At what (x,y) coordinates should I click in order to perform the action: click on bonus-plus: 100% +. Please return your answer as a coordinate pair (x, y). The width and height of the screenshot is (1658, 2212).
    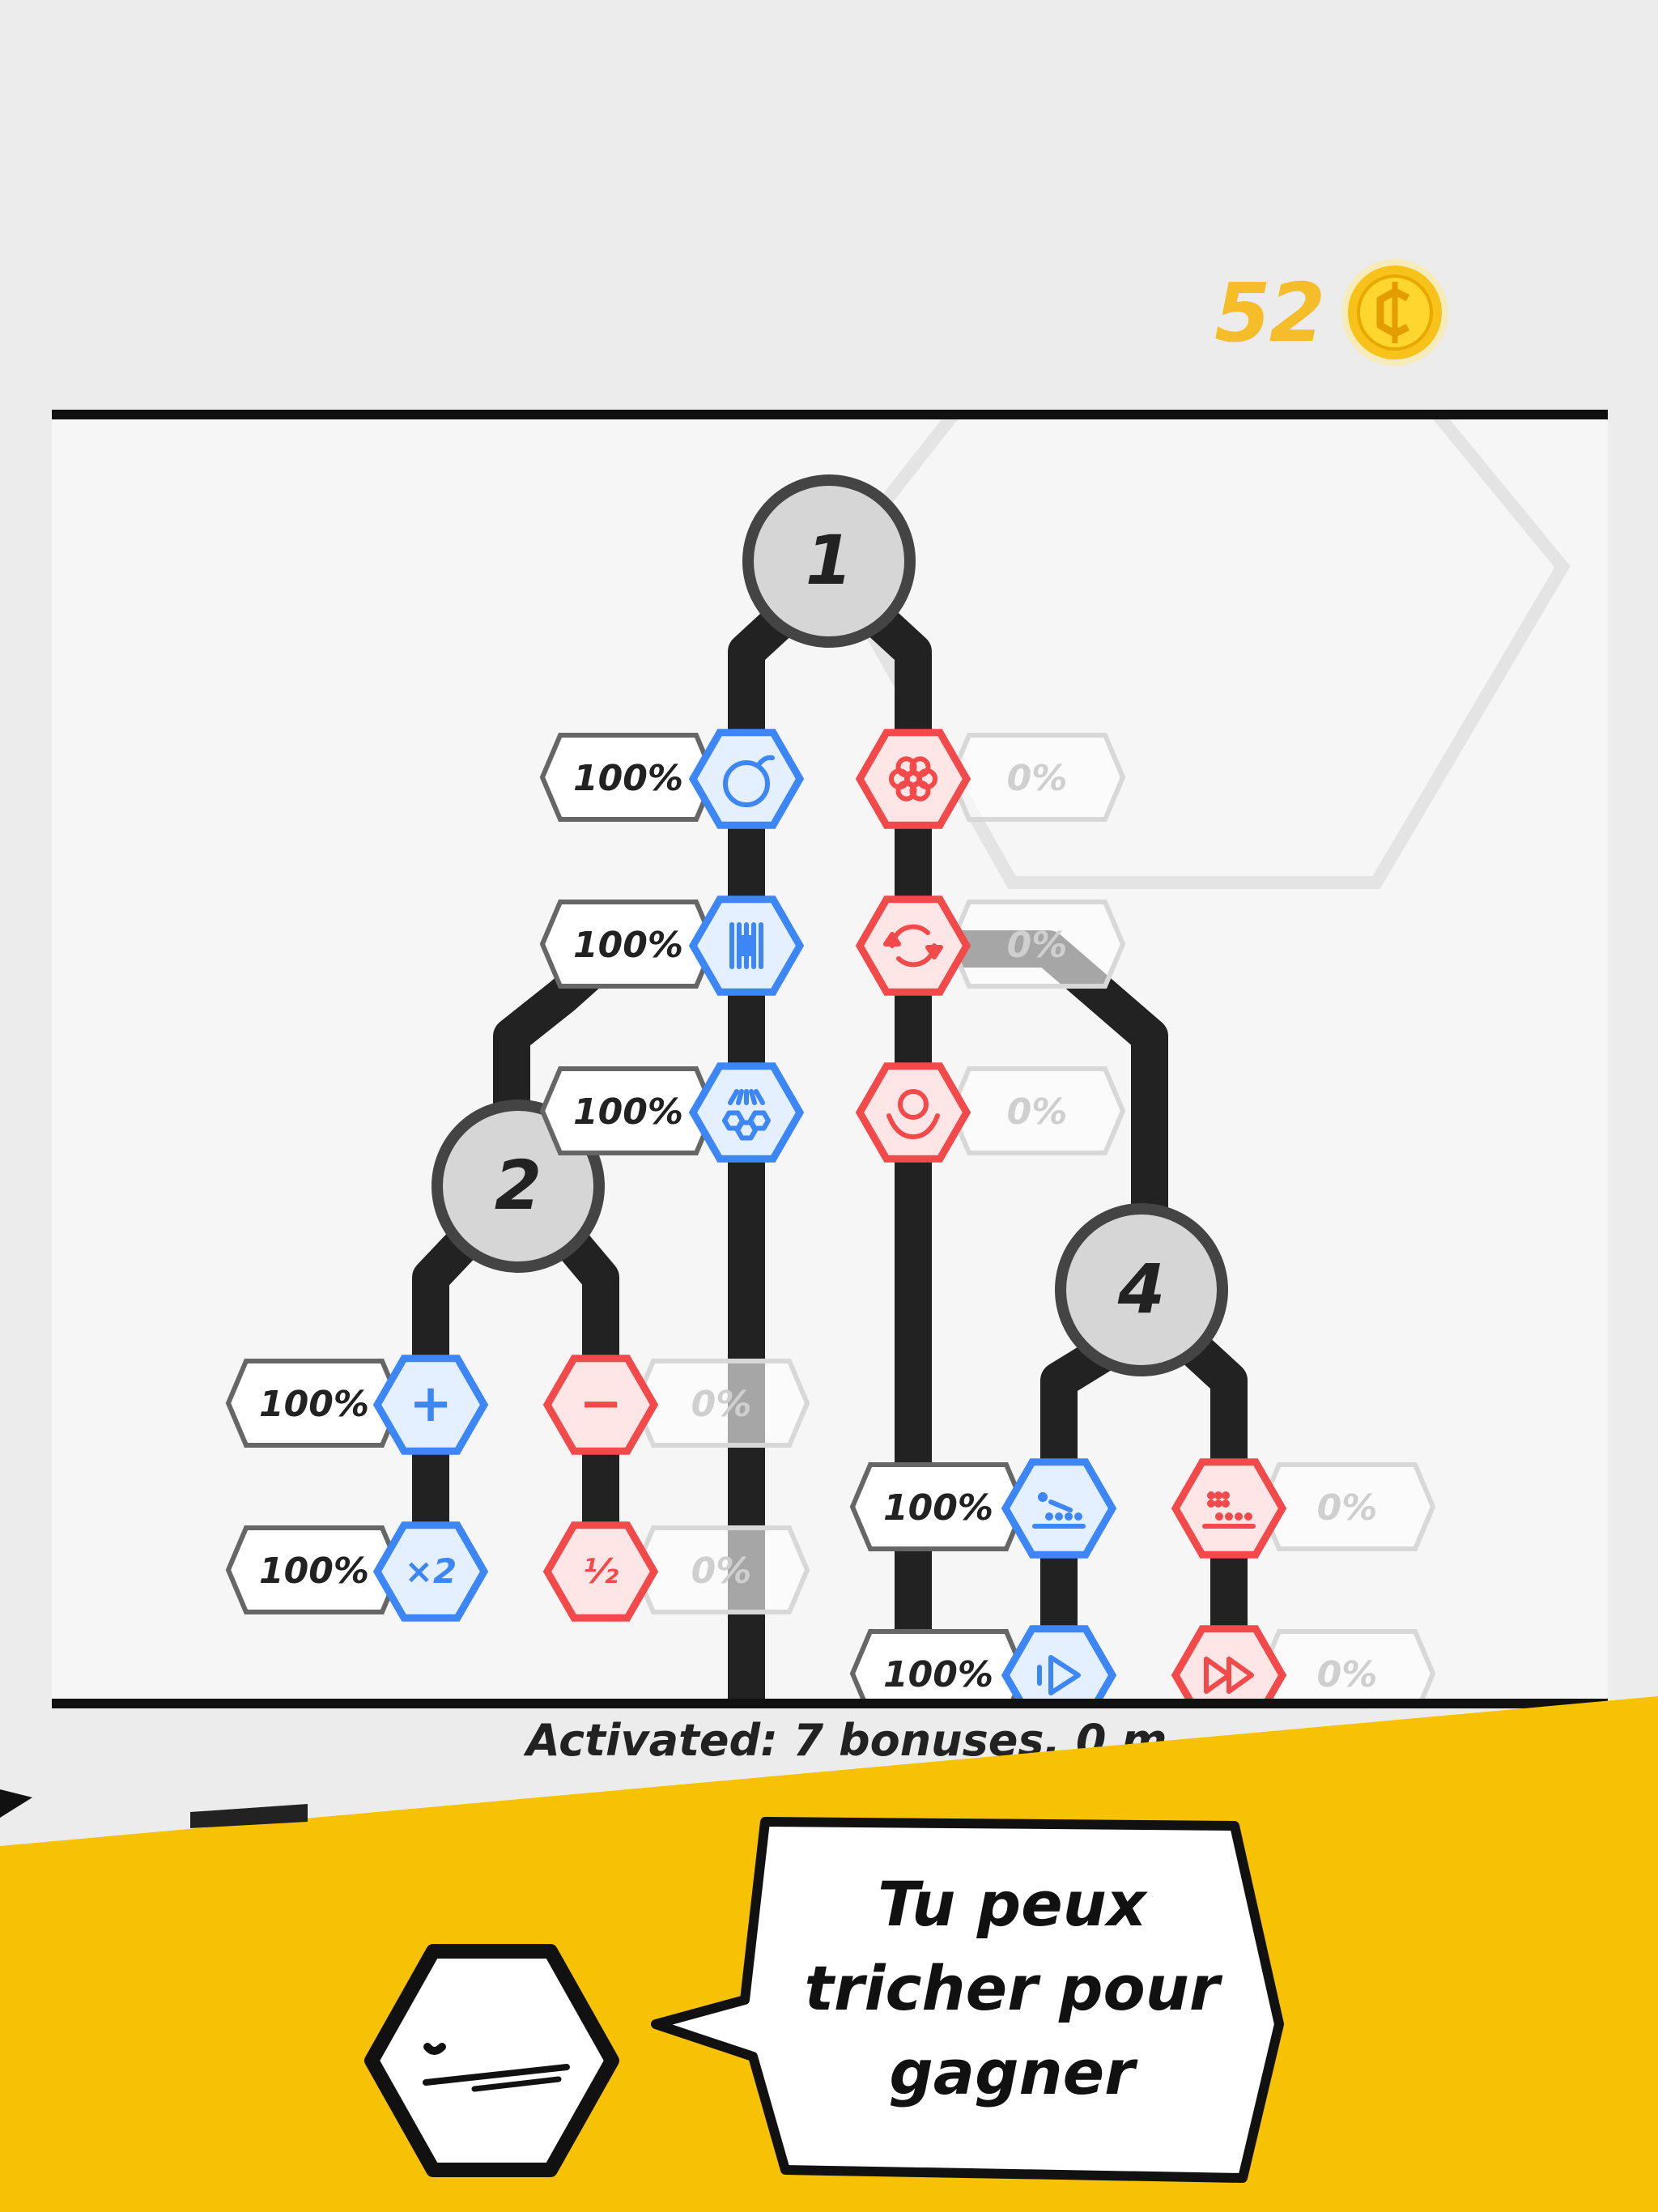
    Looking at the image, I should click on (357, 1405).